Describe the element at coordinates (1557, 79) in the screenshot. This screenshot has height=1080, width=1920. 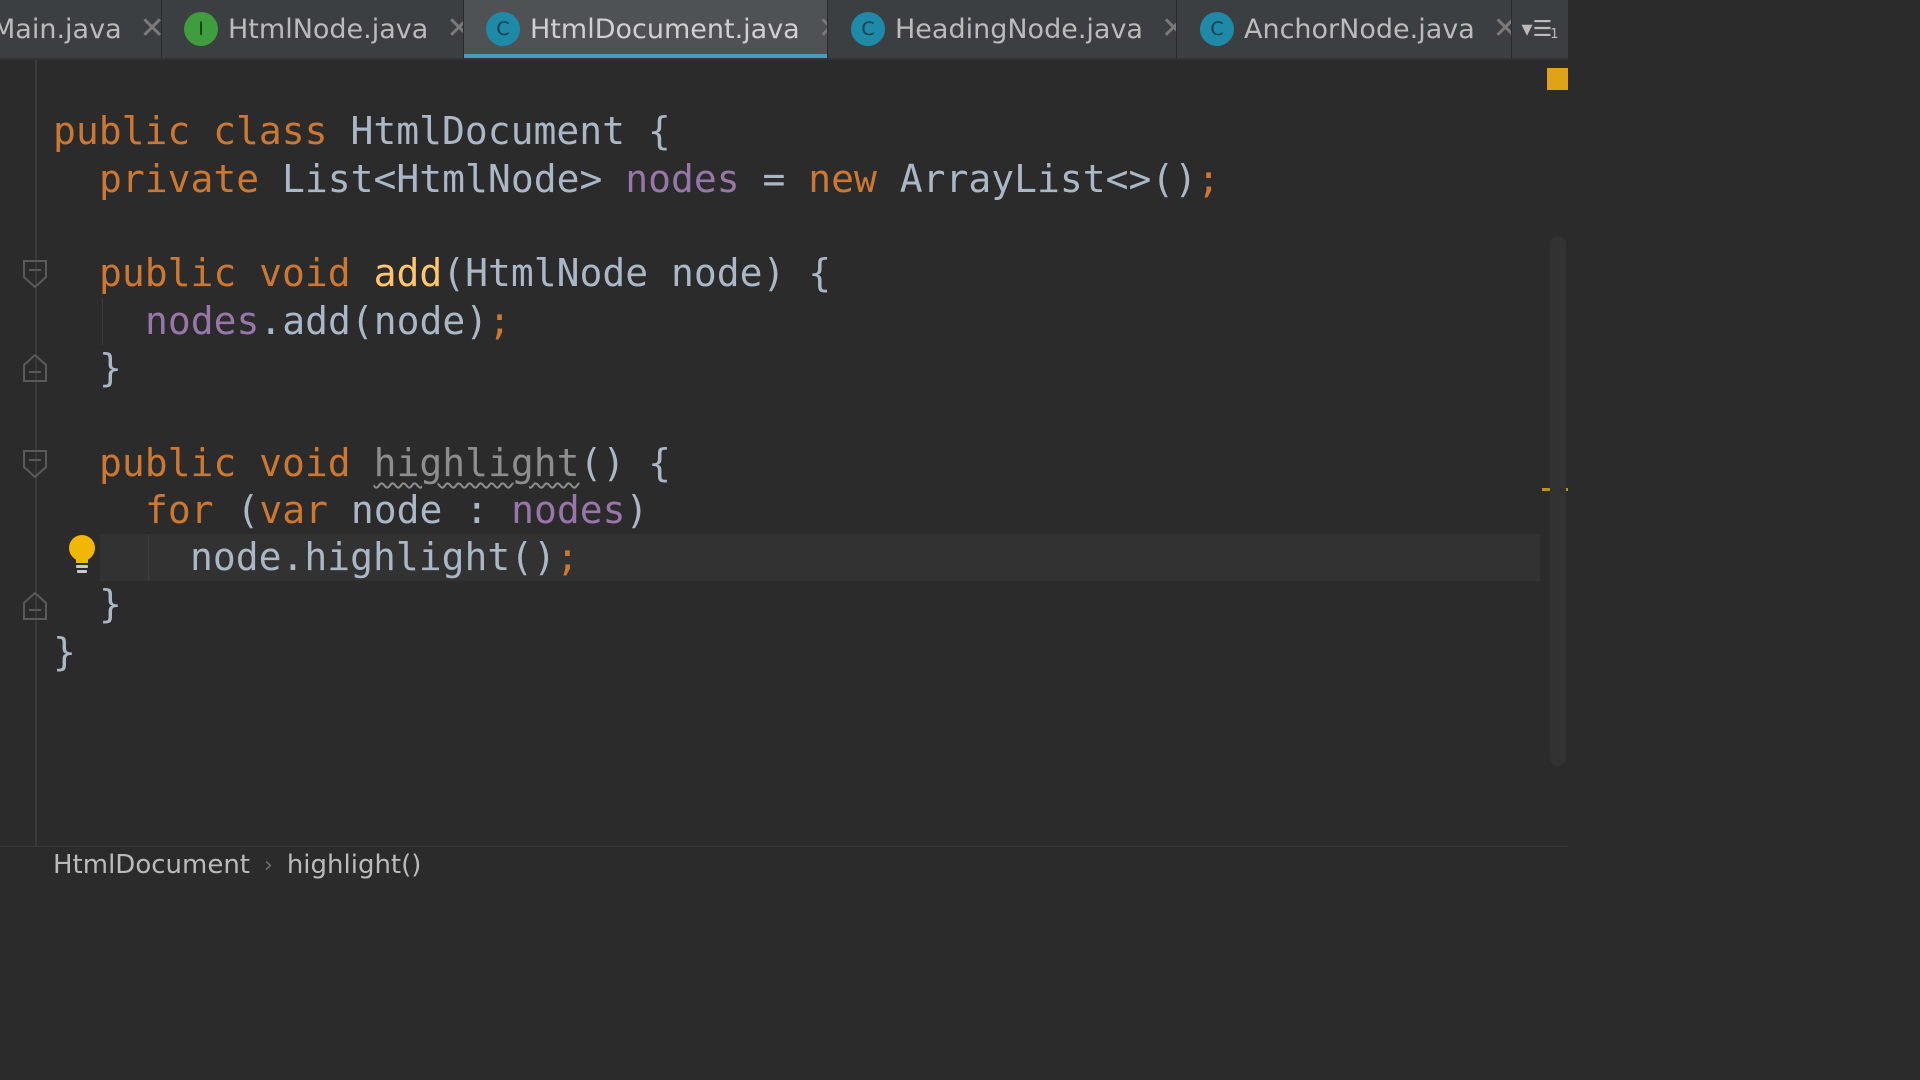
I see `analysis-status-icon` at that location.